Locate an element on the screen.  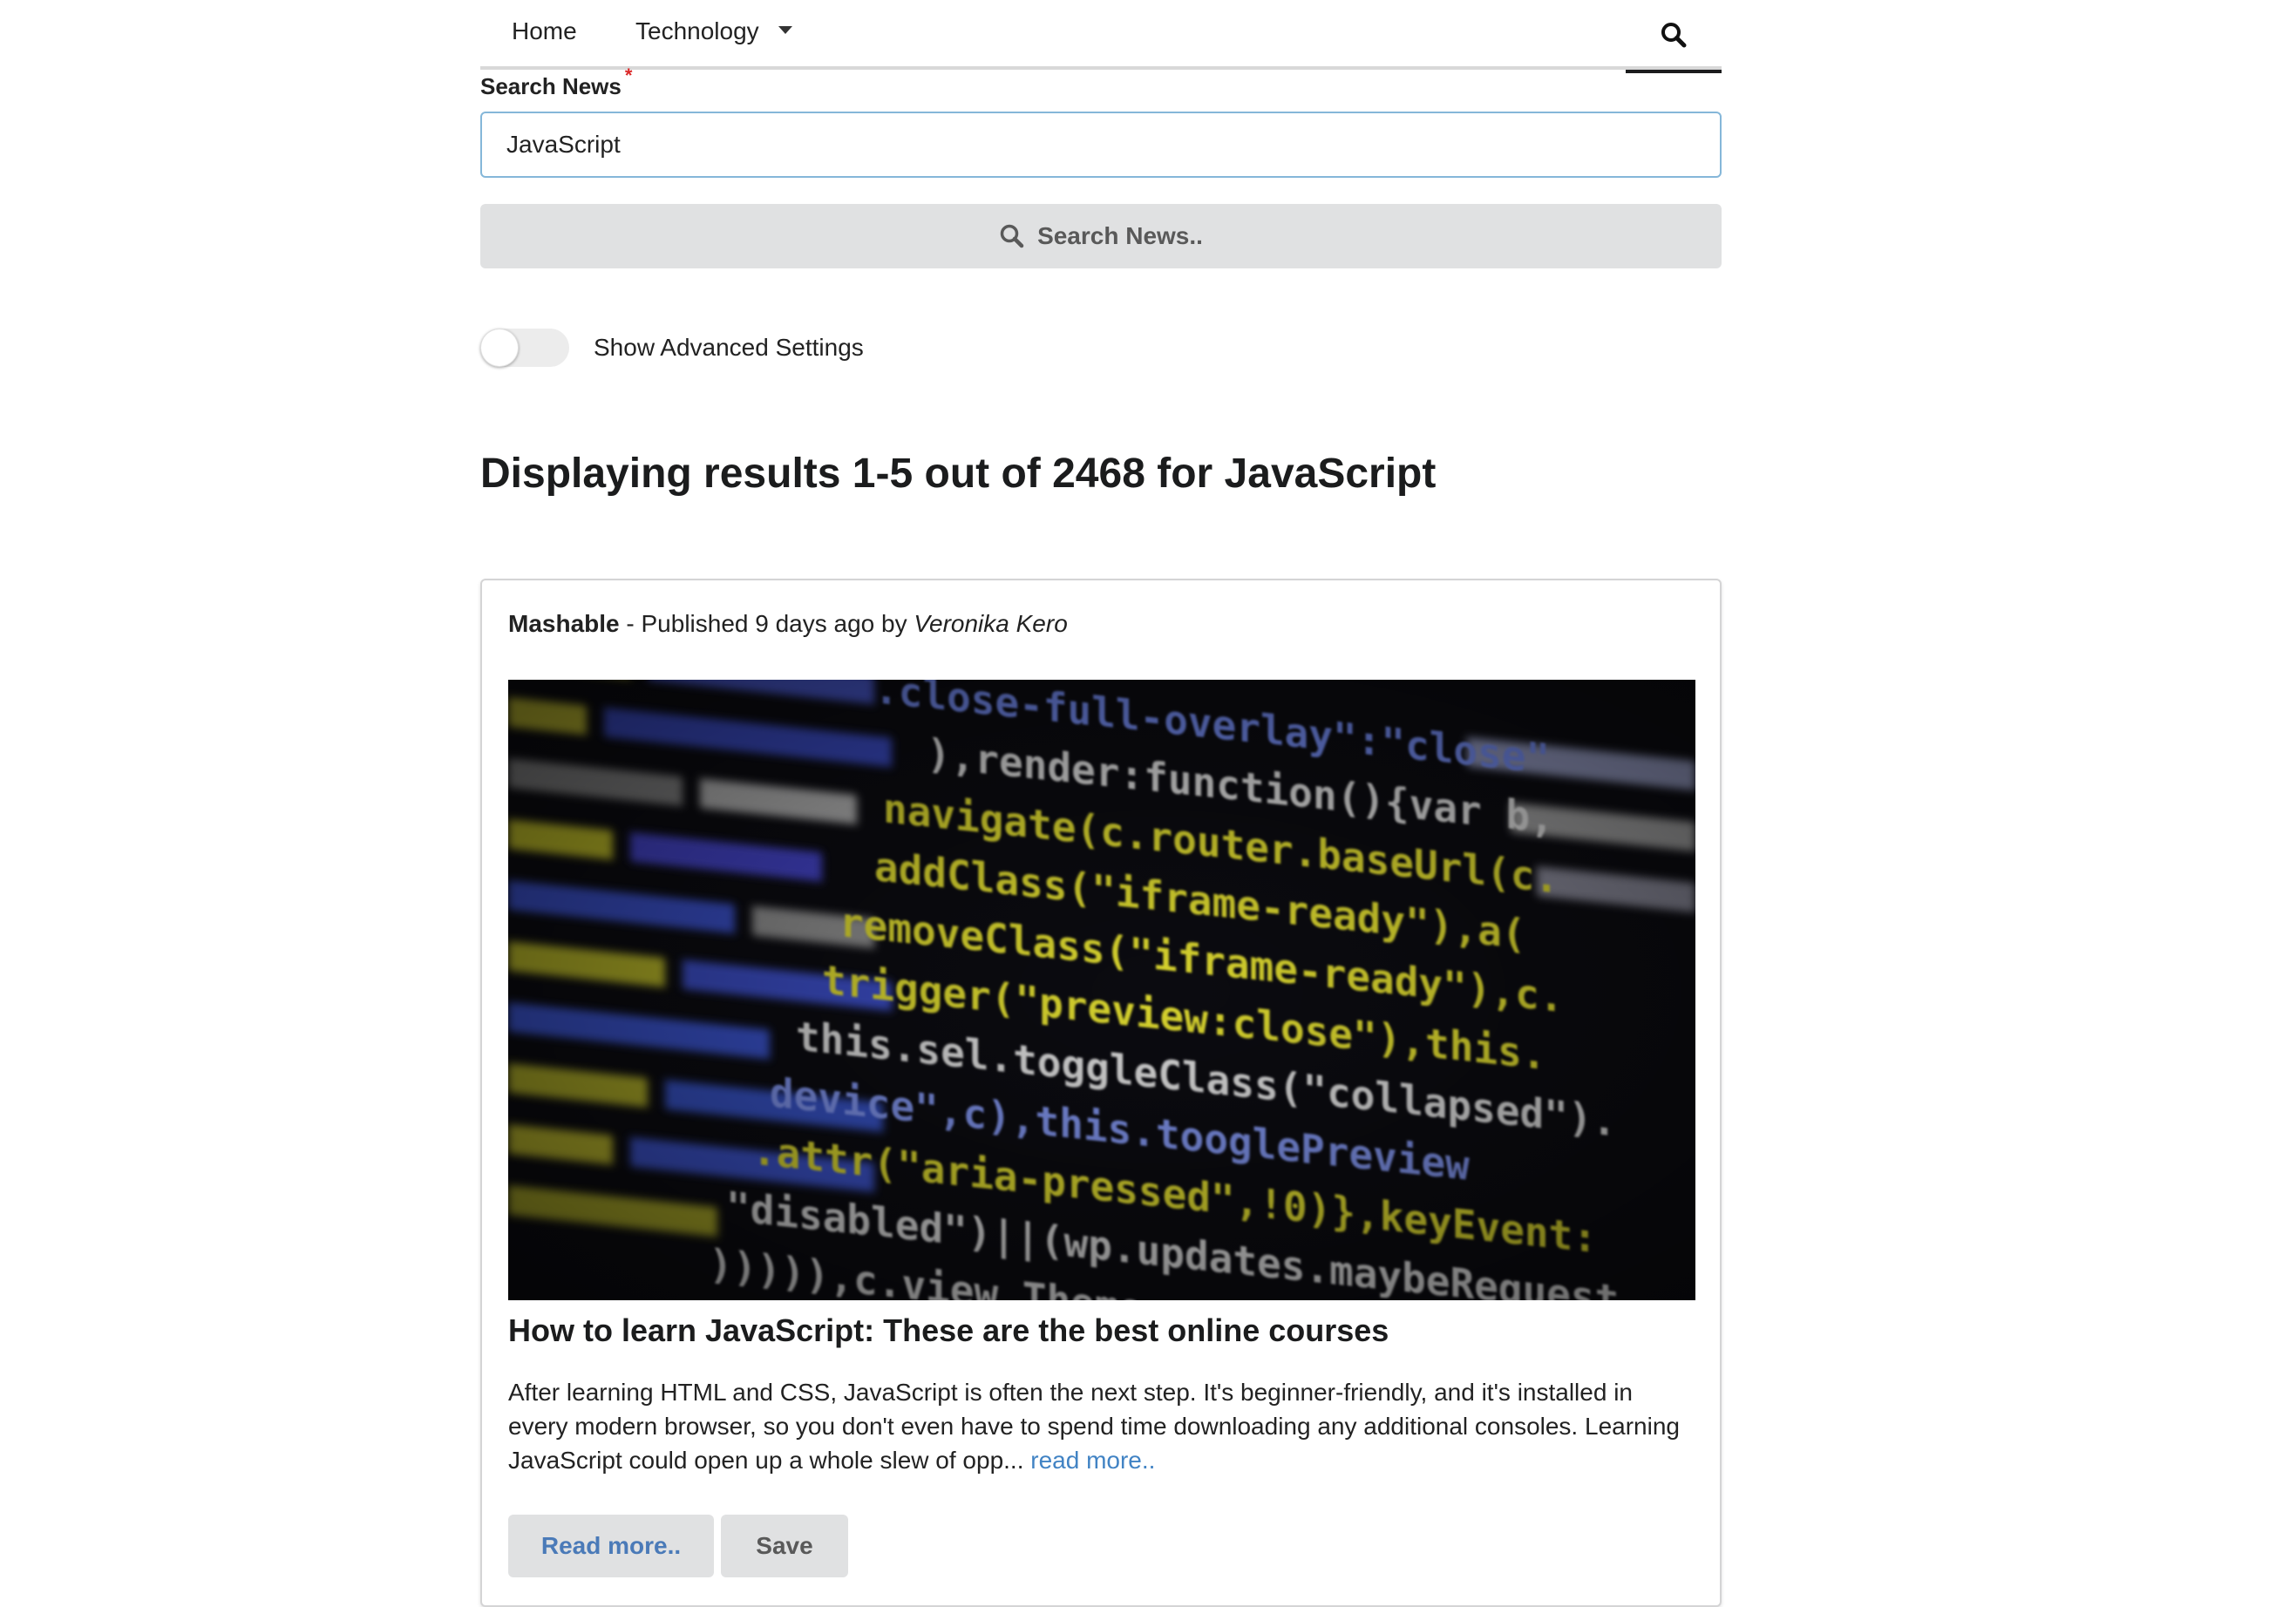
advanced-settings-row: Show Advanced Settings is located at coordinates (672, 348).